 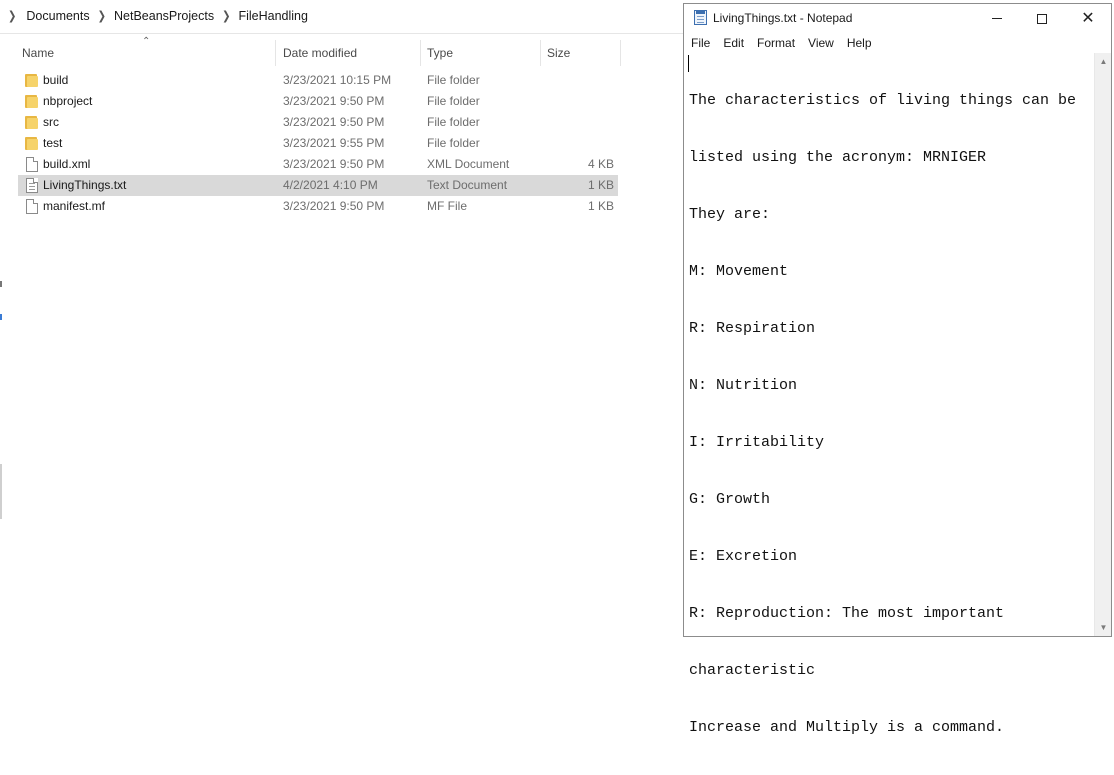 I want to click on column-header-type: Type, so click(x=440, y=53).